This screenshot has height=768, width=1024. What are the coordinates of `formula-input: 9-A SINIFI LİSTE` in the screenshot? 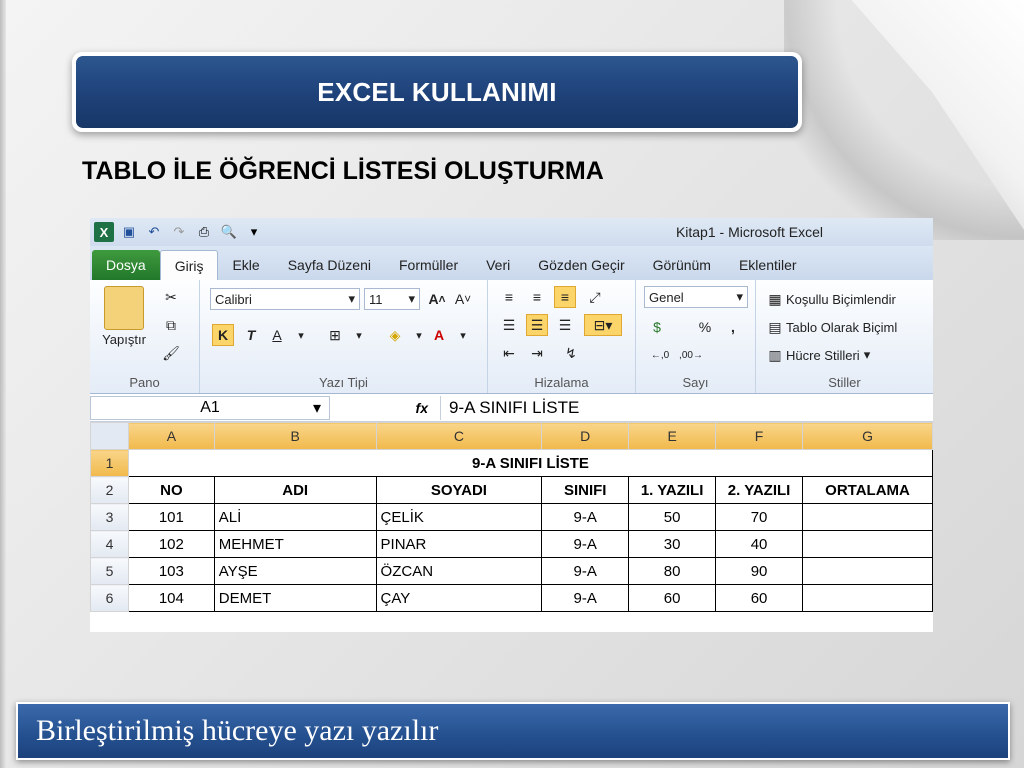 It's located at (686, 407).